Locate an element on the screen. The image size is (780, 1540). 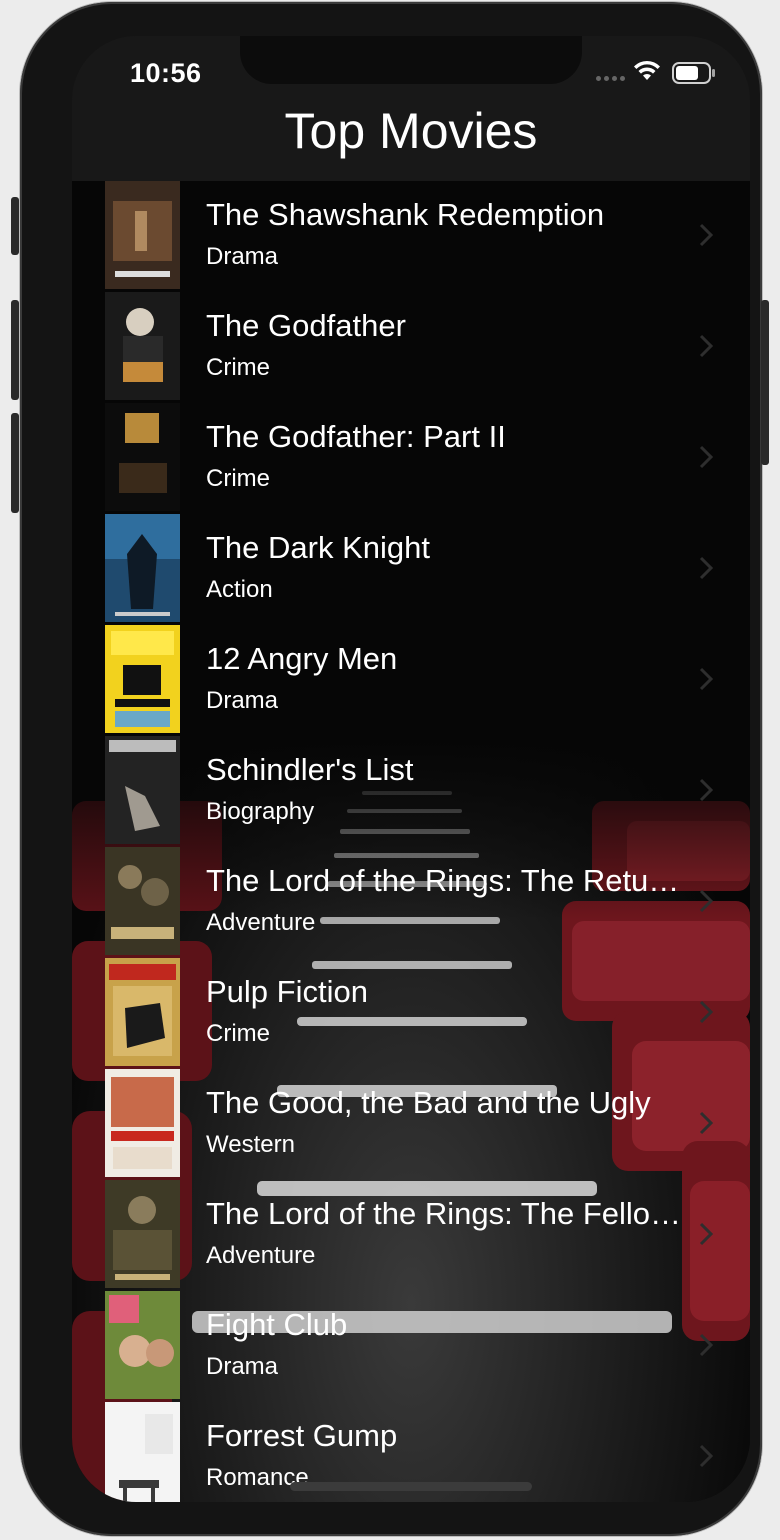
mute-switch is located at coordinates (15, 226).